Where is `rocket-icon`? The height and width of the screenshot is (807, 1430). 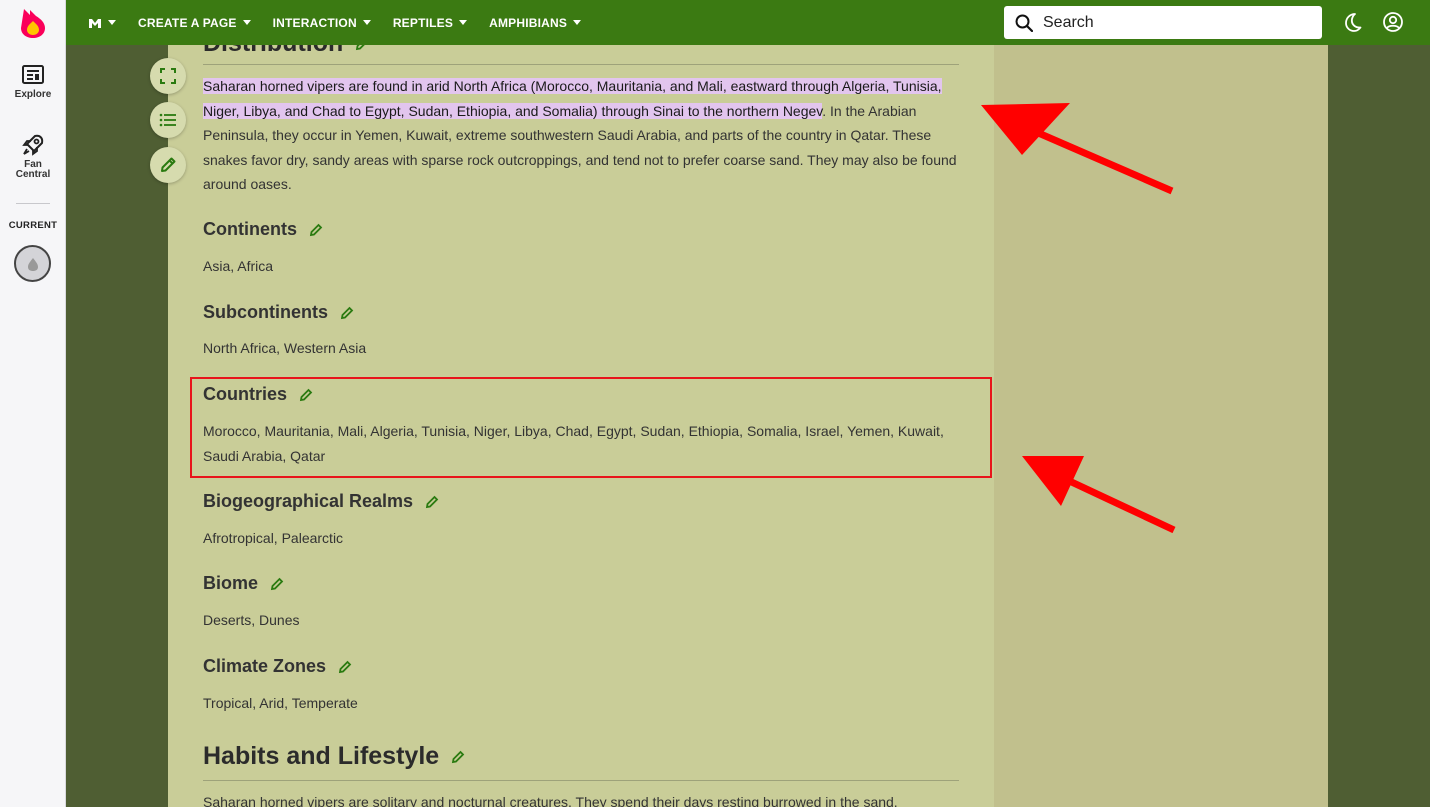
rocket-icon is located at coordinates (33, 145).